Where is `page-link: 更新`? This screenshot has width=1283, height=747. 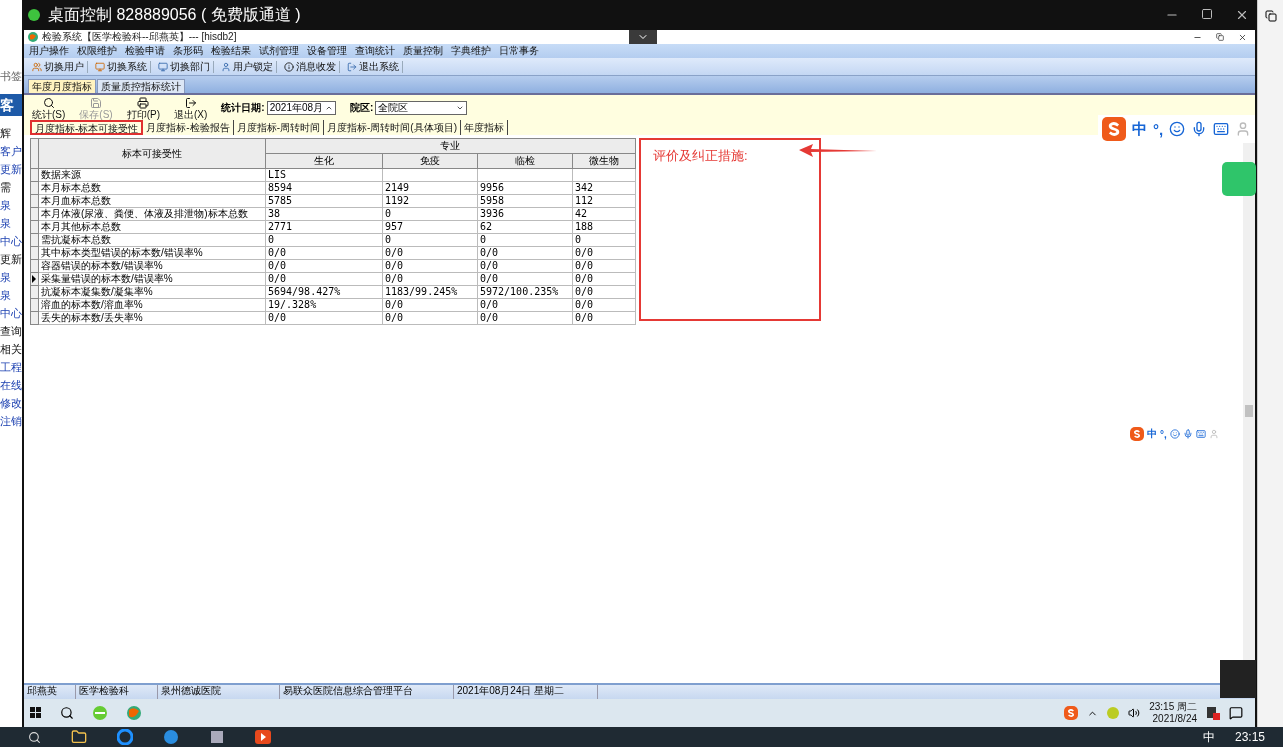 page-link: 更新 is located at coordinates (11, 169).